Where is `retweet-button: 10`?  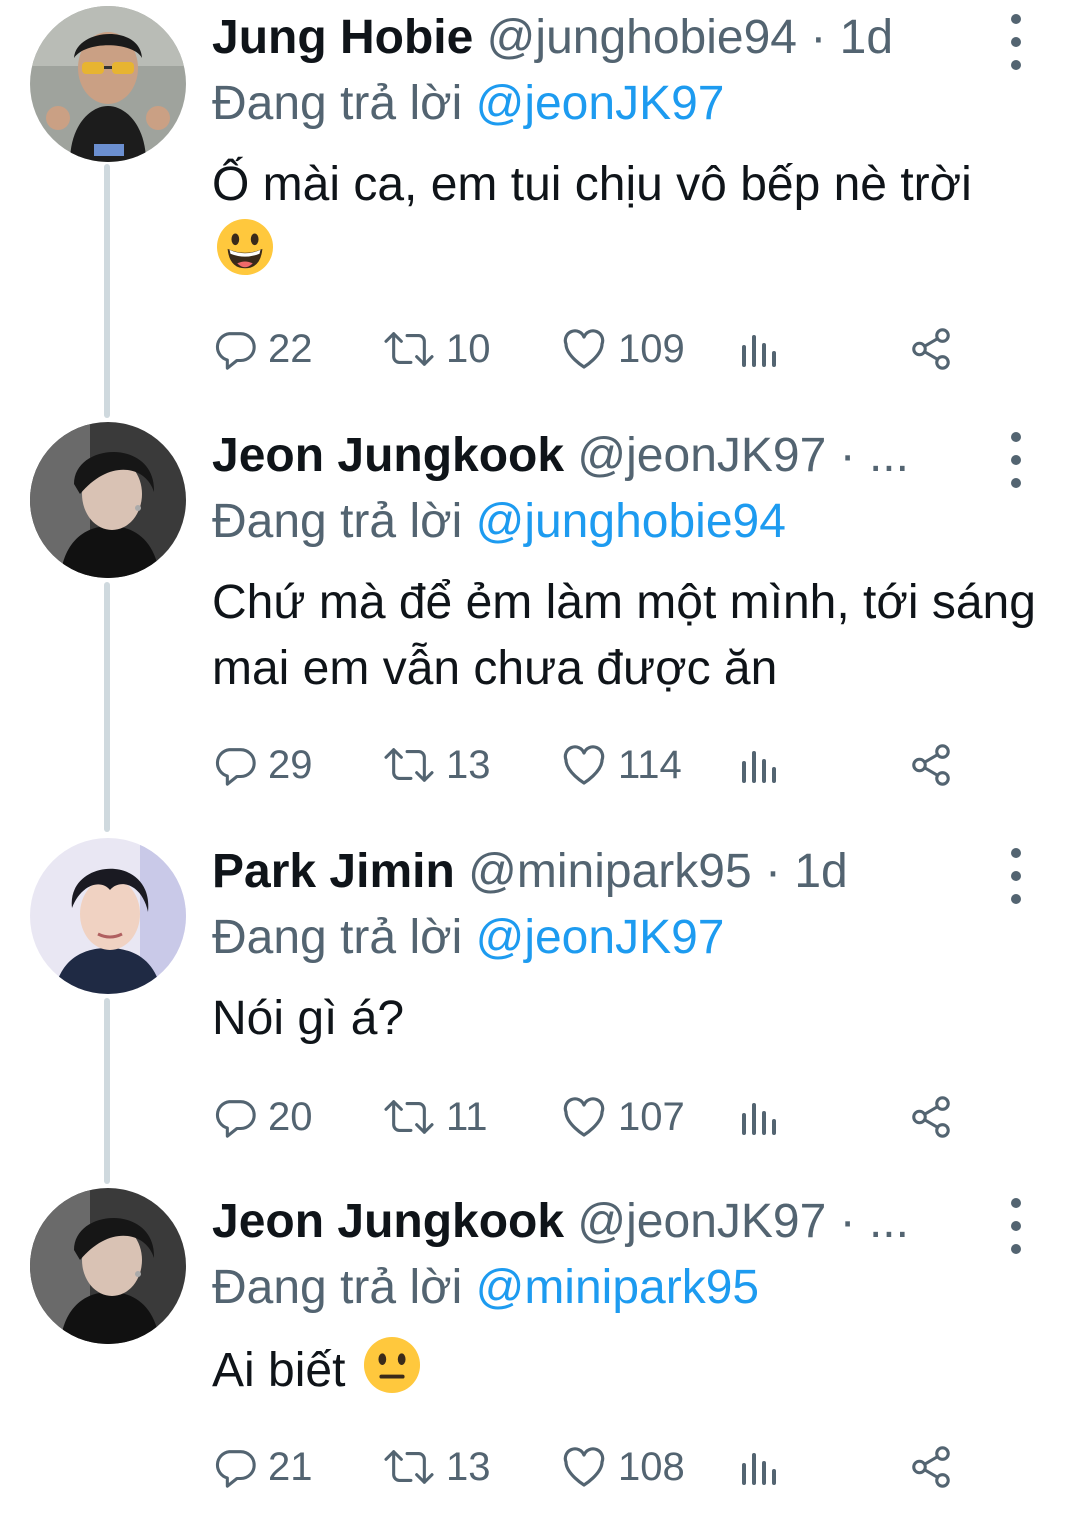 retweet-button: 10 is located at coordinates (436, 349).